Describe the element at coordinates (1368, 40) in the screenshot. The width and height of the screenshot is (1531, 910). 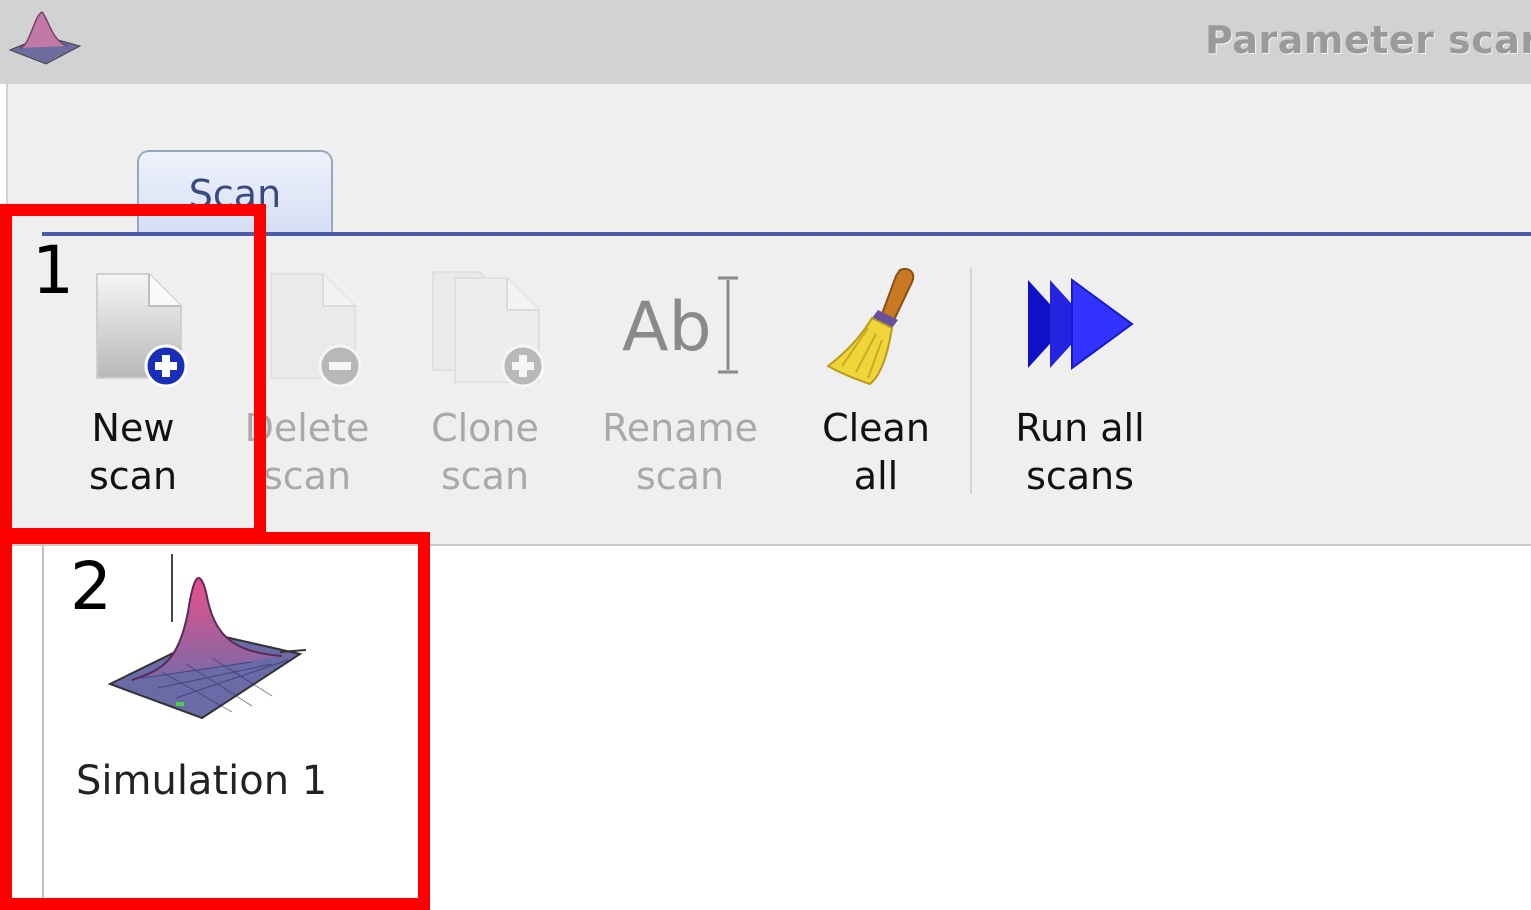
I see `window-title: Parameter scan` at that location.